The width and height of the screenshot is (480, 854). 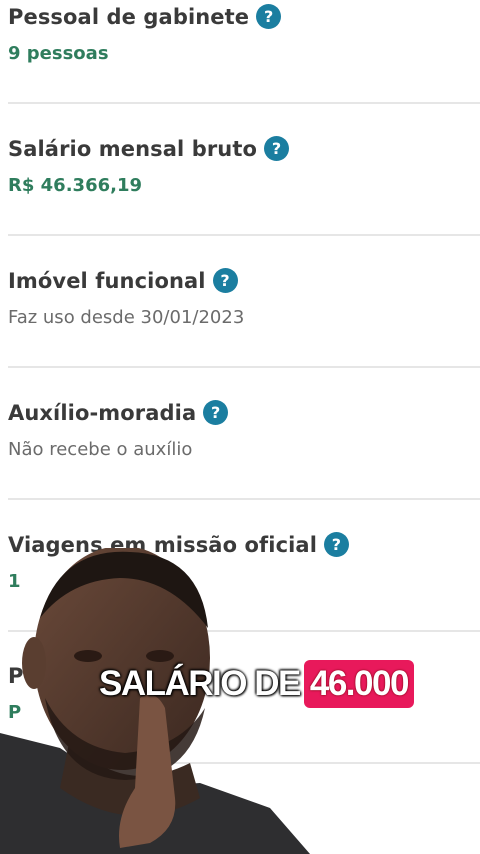 What do you see at coordinates (102, 412) in the screenshot?
I see `field-title: Auxílio-moradia` at bounding box center [102, 412].